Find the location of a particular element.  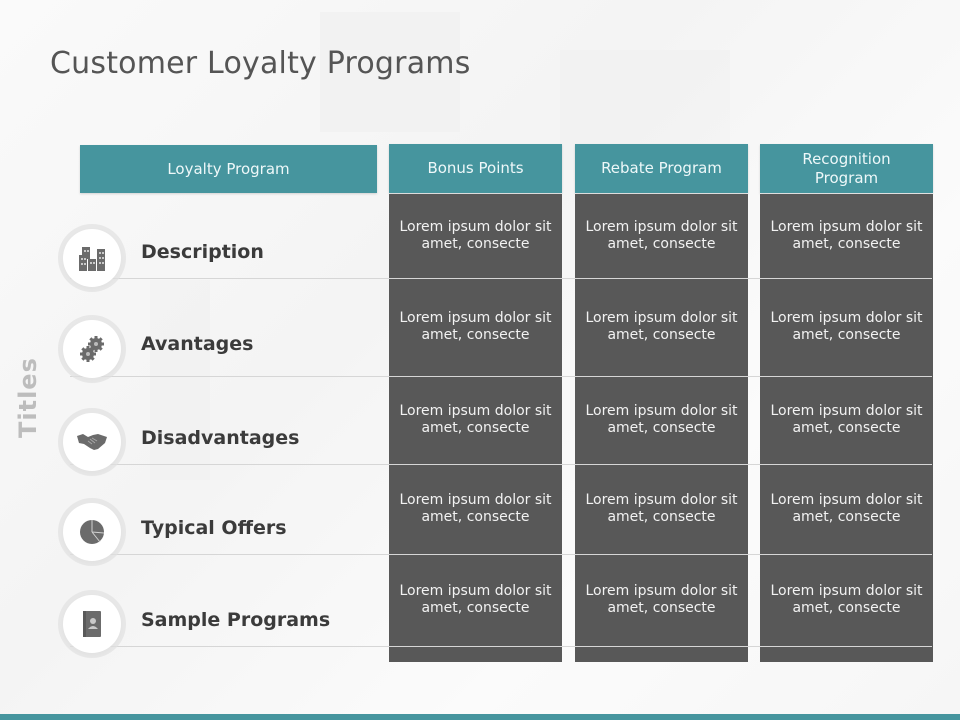

row-label-description: Description is located at coordinates (202, 252).